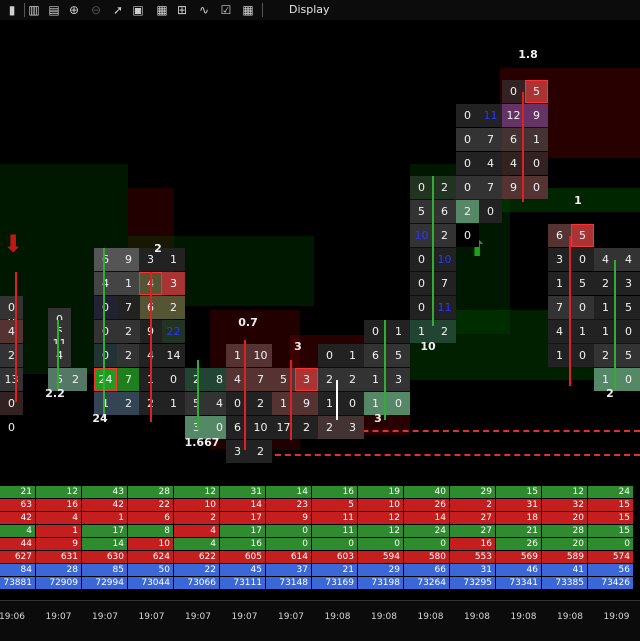 The width and height of the screenshot is (640, 641). Describe the element at coordinates (578, 200) in the screenshot. I see `bar-total-label: 1` at that location.